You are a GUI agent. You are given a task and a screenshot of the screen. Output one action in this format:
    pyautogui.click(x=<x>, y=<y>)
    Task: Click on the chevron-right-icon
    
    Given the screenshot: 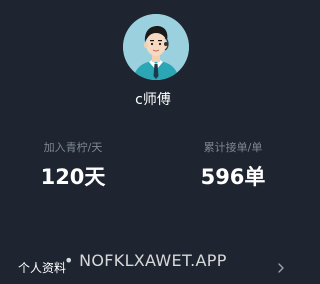 What is the action you would take?
    pyautogui.click(x=281, y=268)
    